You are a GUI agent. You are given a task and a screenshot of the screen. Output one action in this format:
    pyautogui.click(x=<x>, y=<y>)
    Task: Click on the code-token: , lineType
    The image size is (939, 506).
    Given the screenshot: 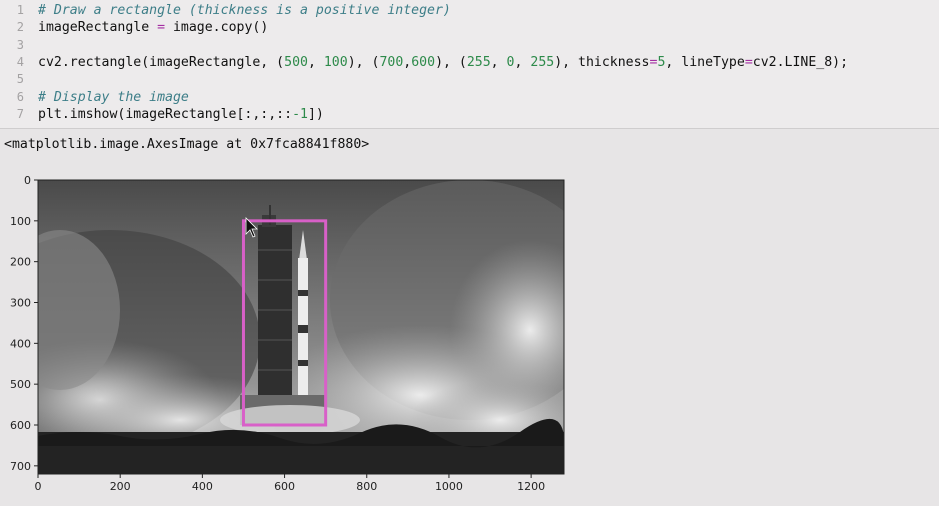 What is the action you would take?
    pyautogui.click(x=705, y=62)
    